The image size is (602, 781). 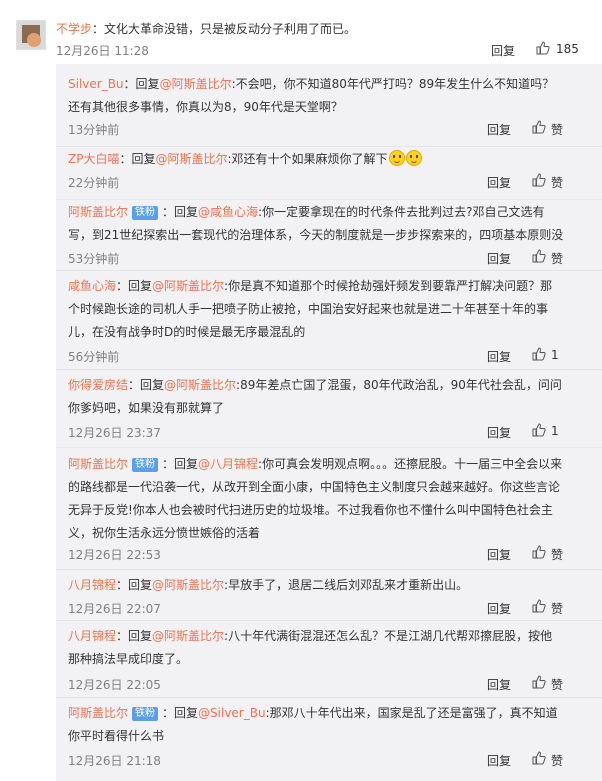 What do you see at coordinates (224, 29) in the screenshot?
I see `comment-body: ：文化大革命没错，只是被反动分子利用了而已。` at bounding box center [224, 29].